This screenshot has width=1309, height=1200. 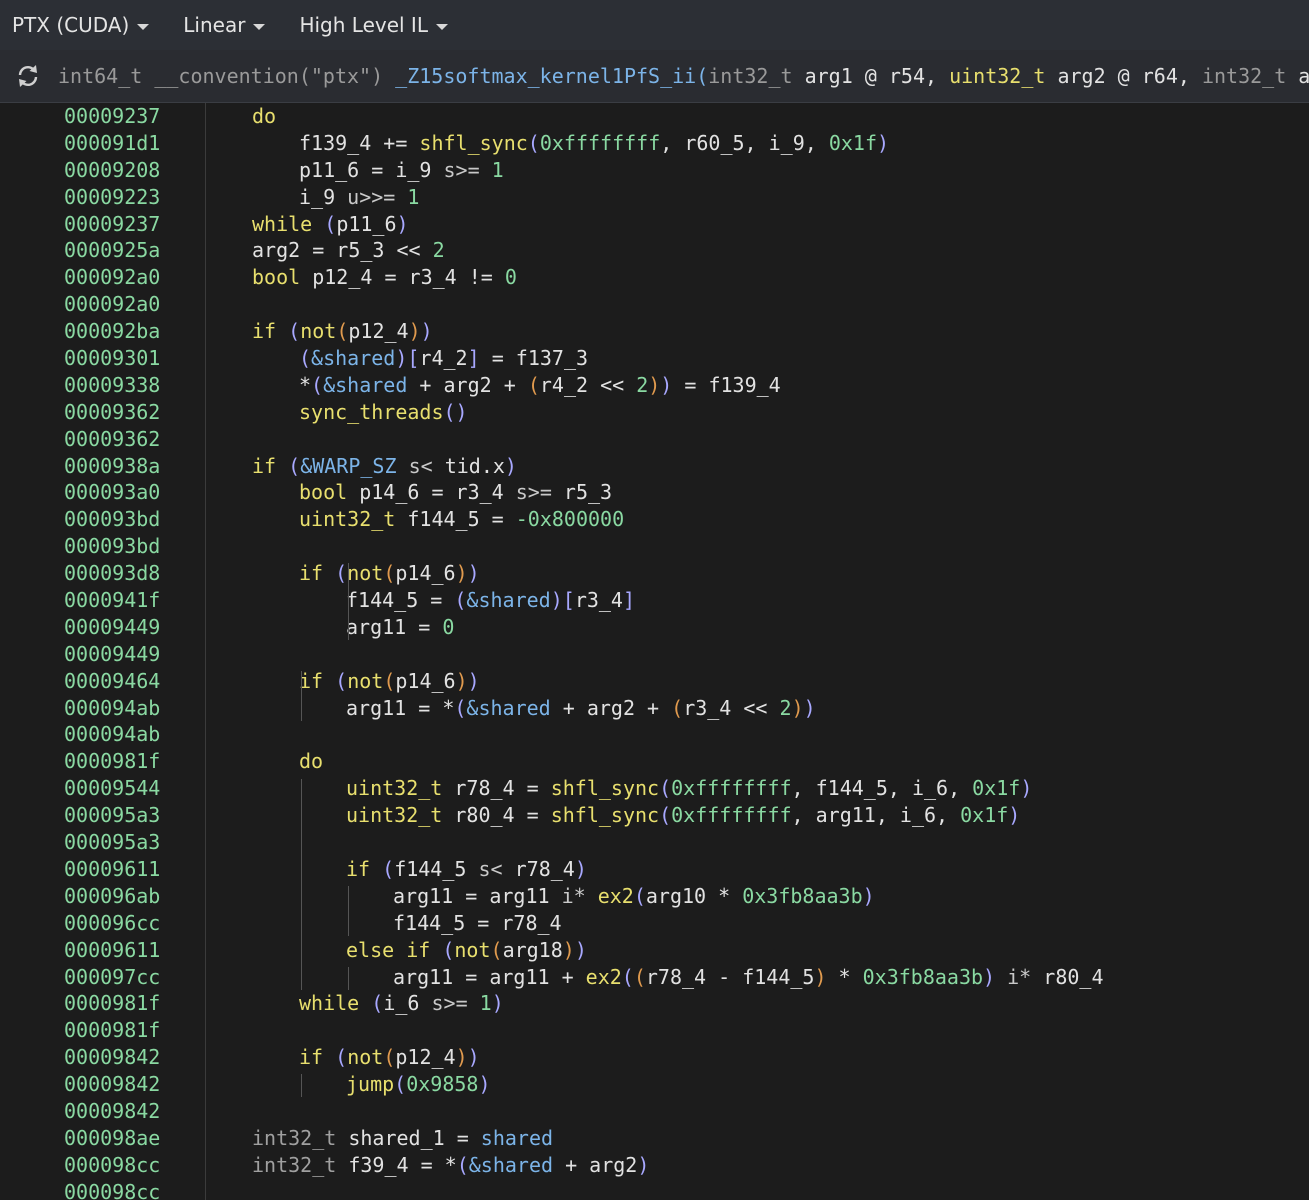 What do you see at coordinates (871, 76) in the screenshot?
I see `param1: arg1 @ r54,` at bounding box center [871, 76].